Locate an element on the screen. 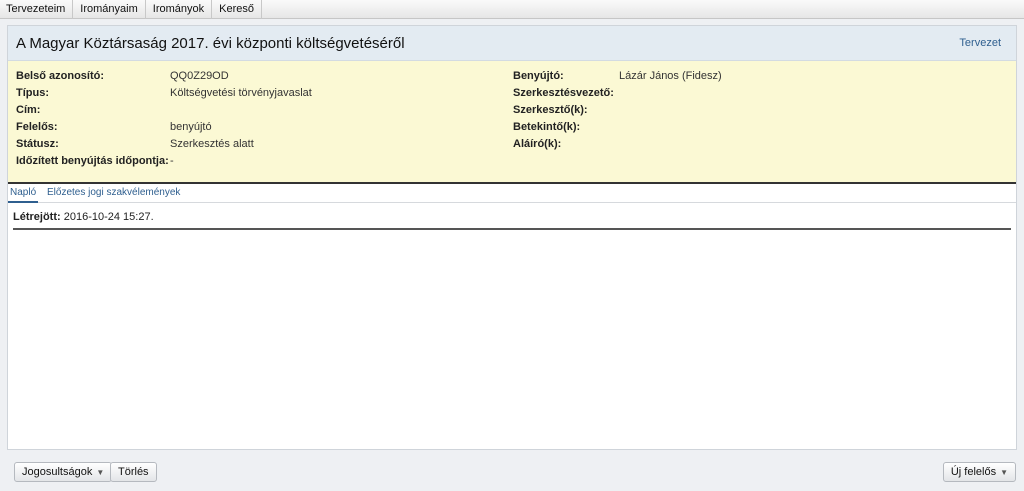 The width and height of the screenshot is (1024, 491). info-label: Betekintő(k): is located at coordinates (547, 127).